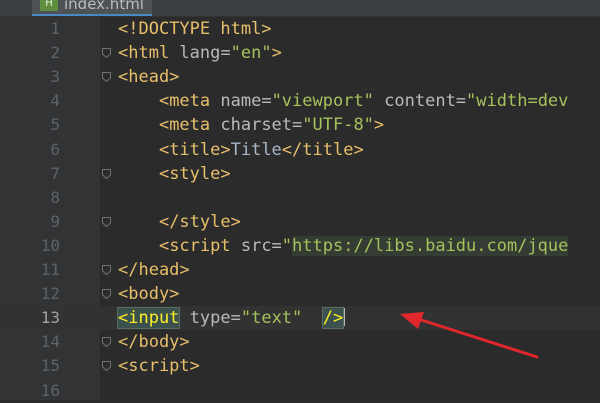  Describe the element at coordinates (474, 337) in the screenshot. I see `arrow-shaft` at that location.